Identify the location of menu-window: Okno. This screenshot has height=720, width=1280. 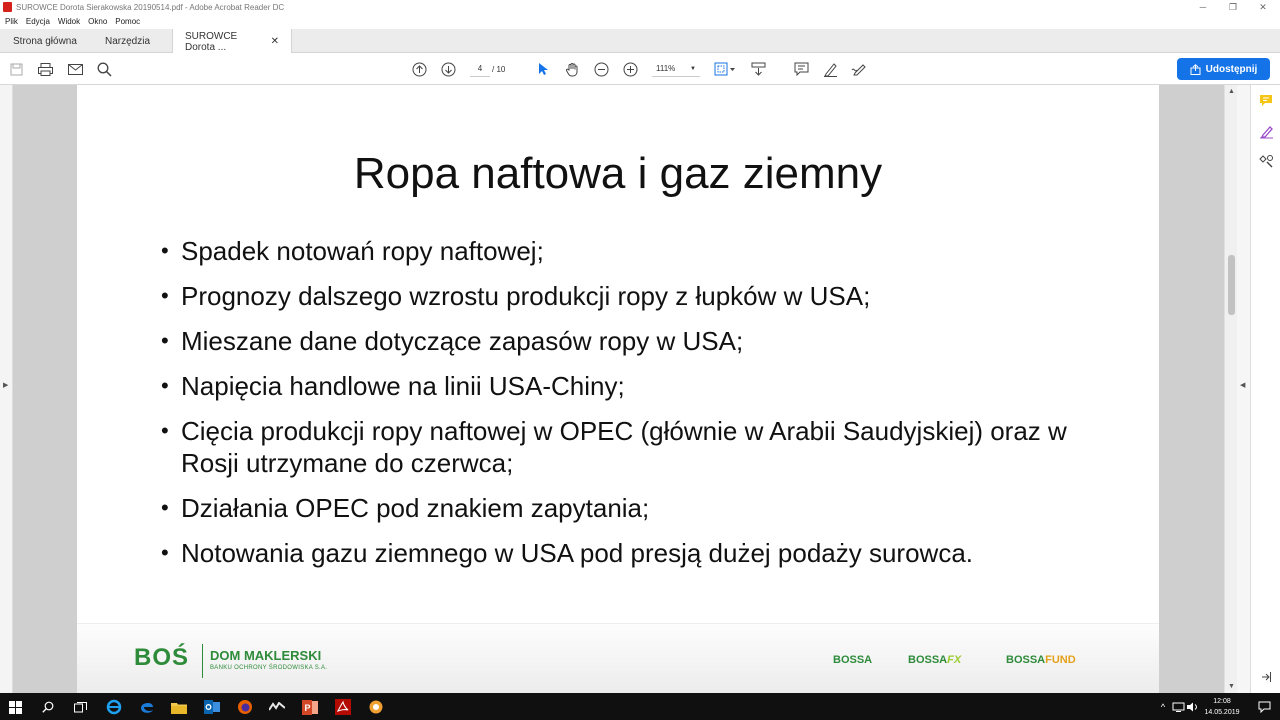
(97, 21).